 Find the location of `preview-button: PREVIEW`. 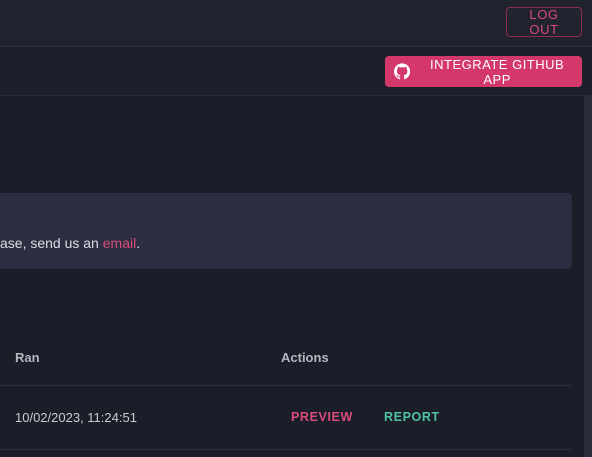

preview-button: PREVIEW is located at coordinates (322, 417).